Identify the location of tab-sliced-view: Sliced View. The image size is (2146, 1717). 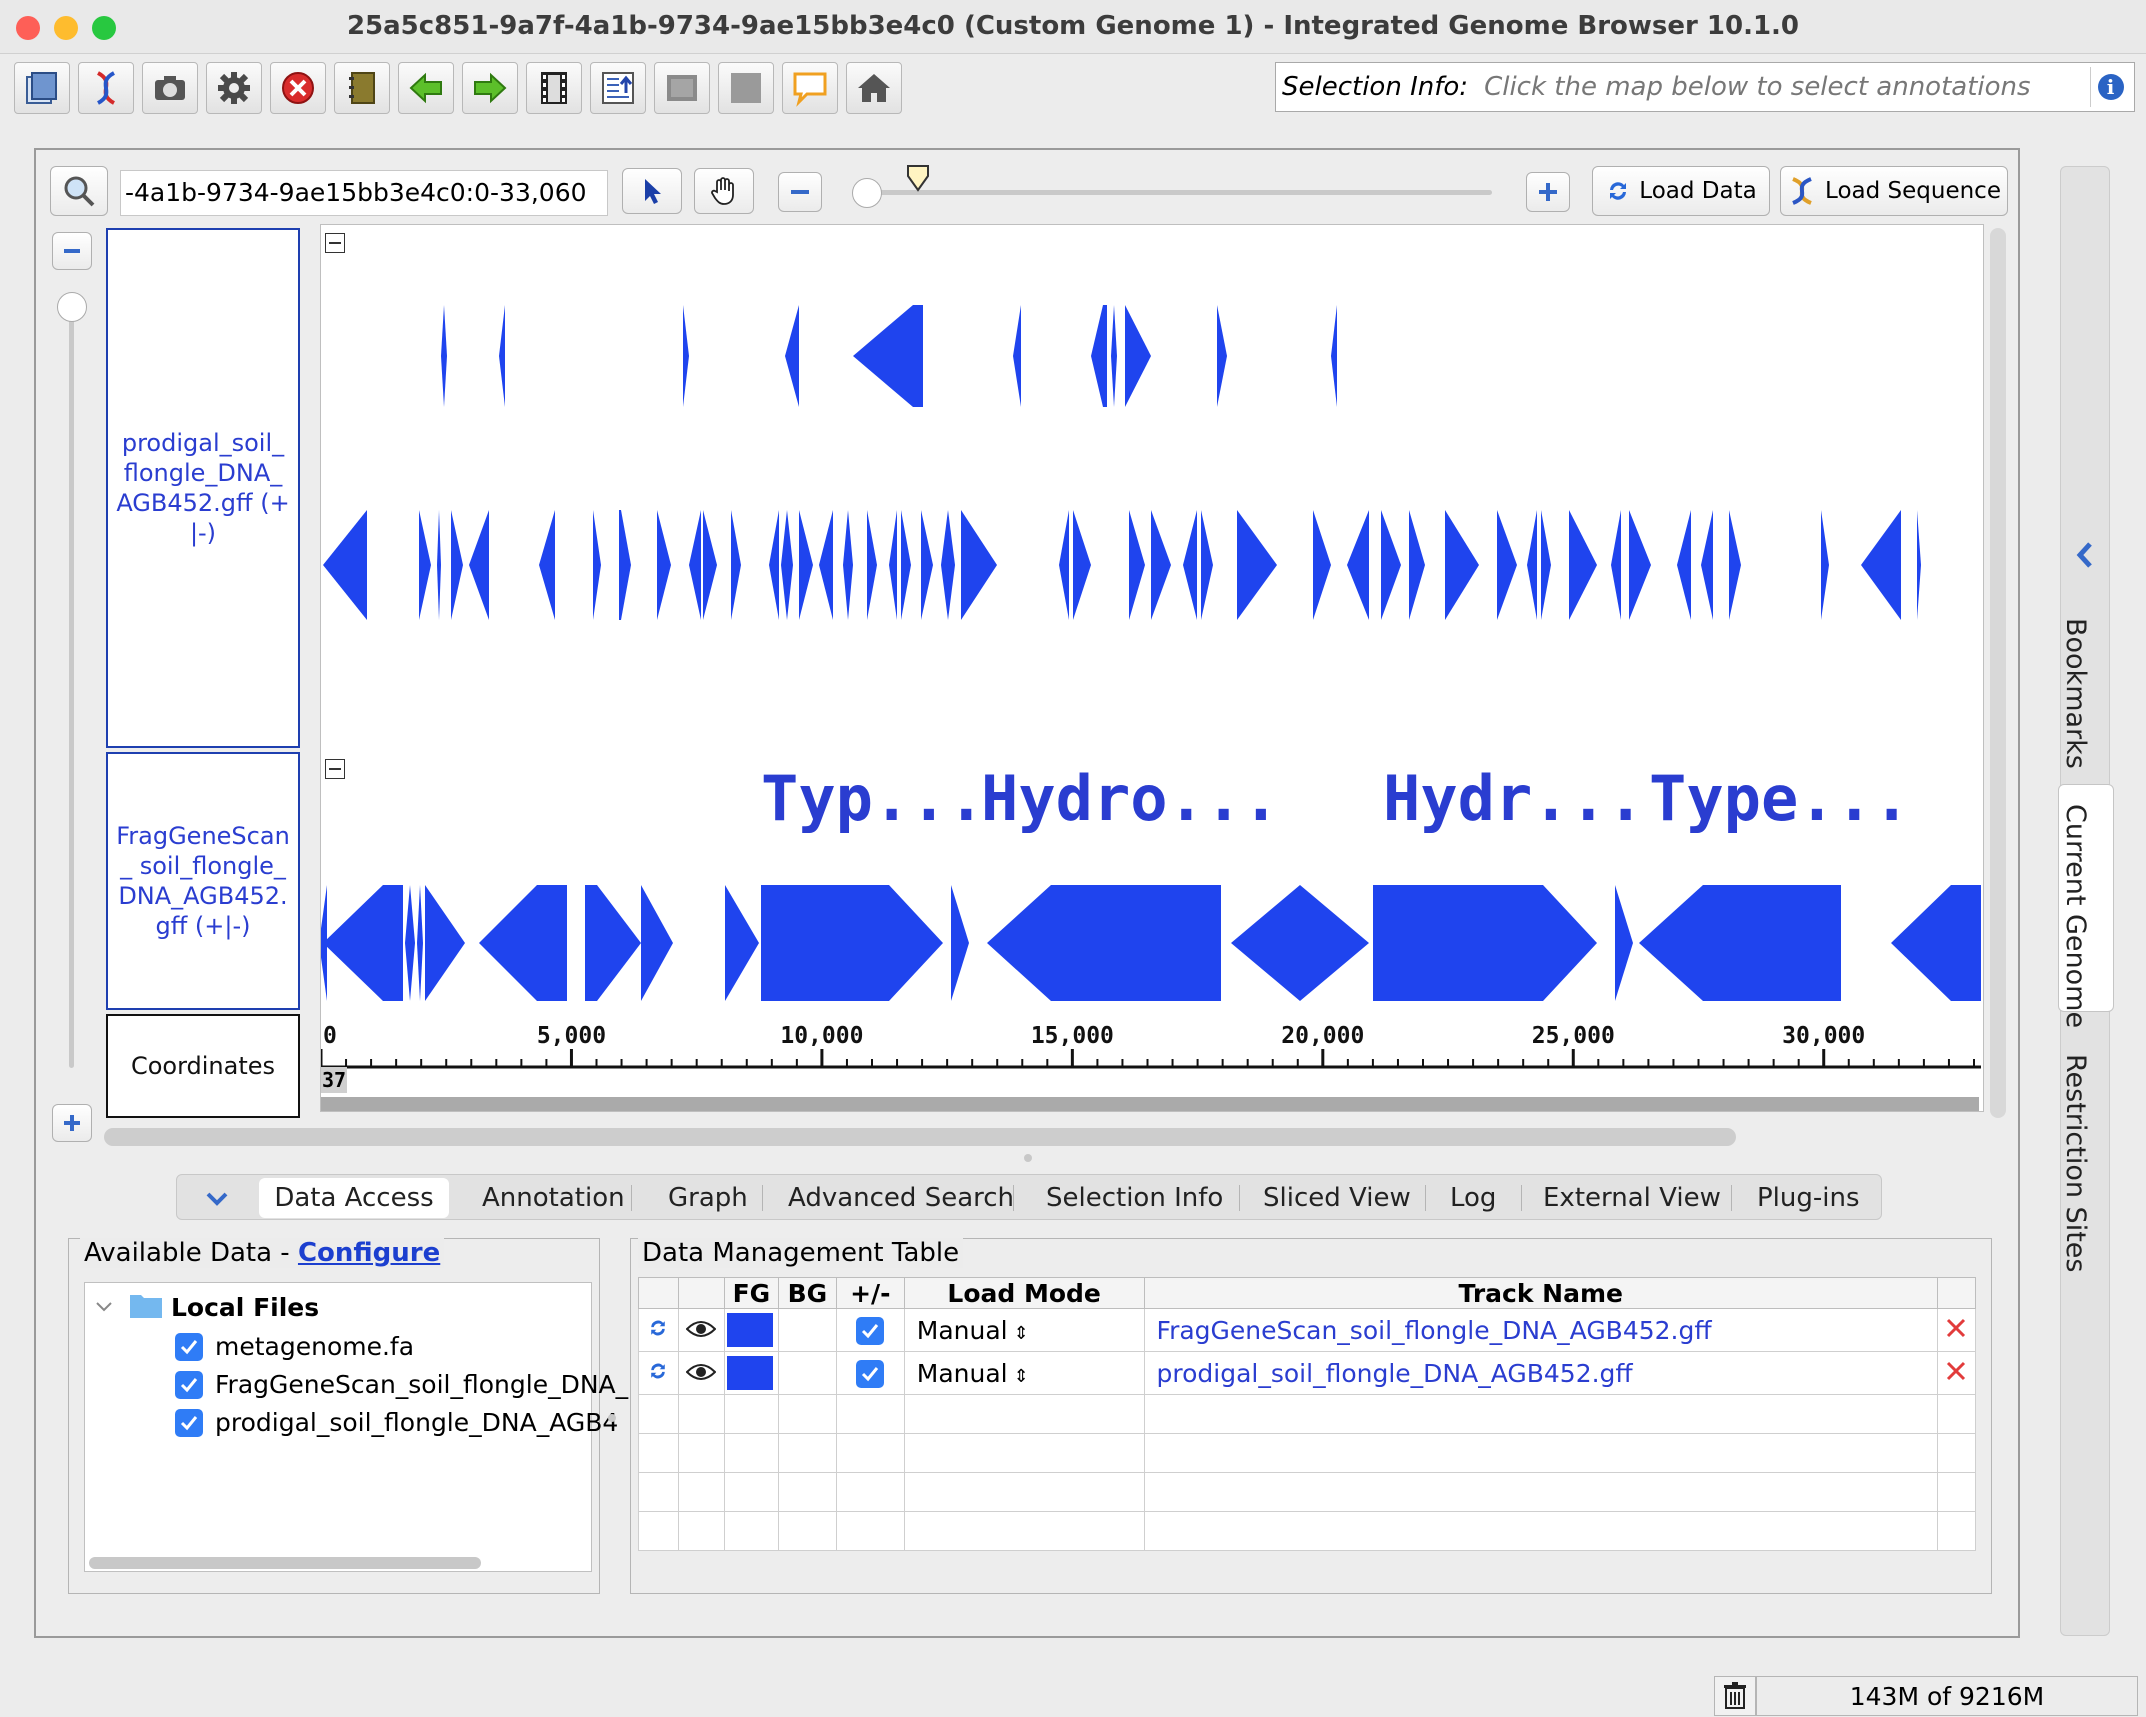
(1337, 1198).